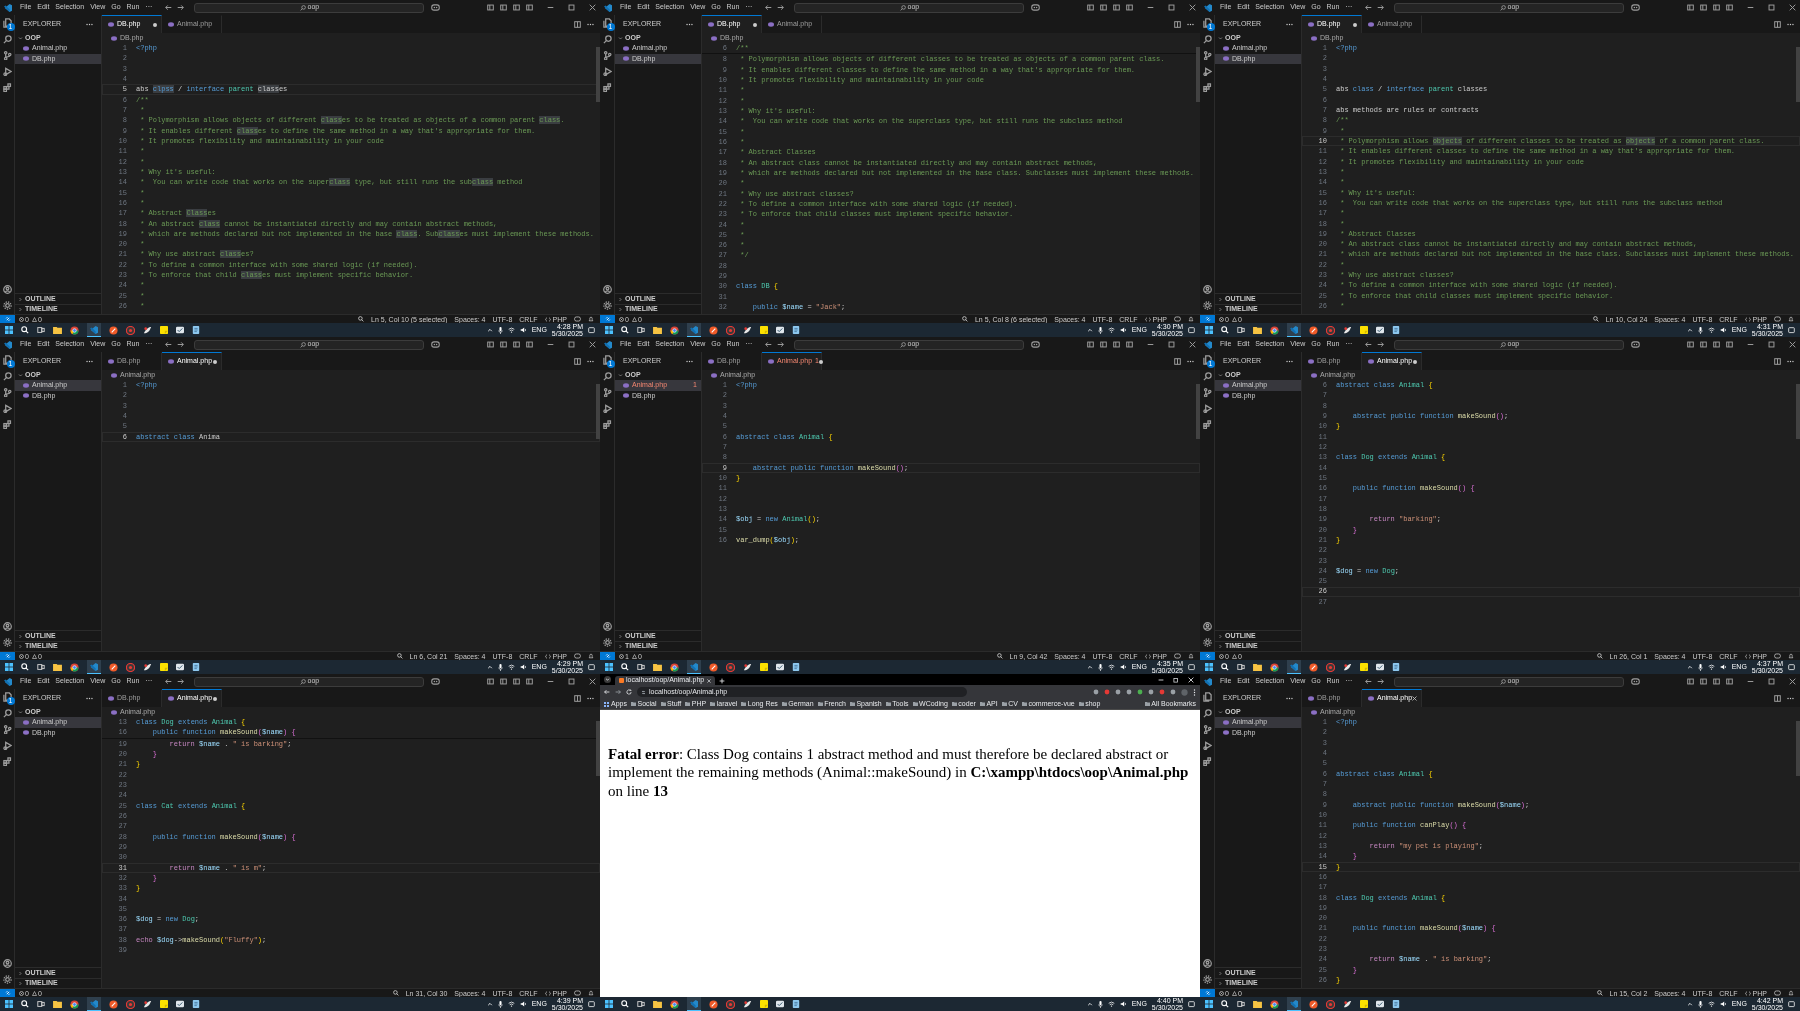 The height and width of the screenshot is (1011, 1800). Describe the element at coordinates (1792, 344) in the screenshot. I see `close-icon` at that location.